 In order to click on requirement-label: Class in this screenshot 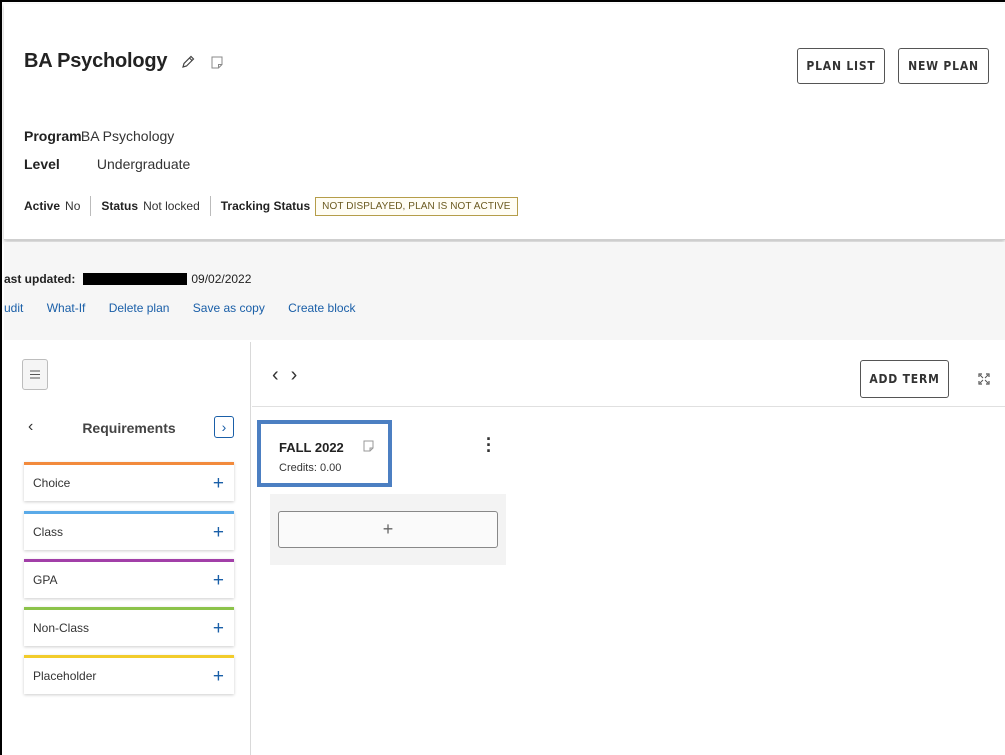, I will do `click(48, 532)`.